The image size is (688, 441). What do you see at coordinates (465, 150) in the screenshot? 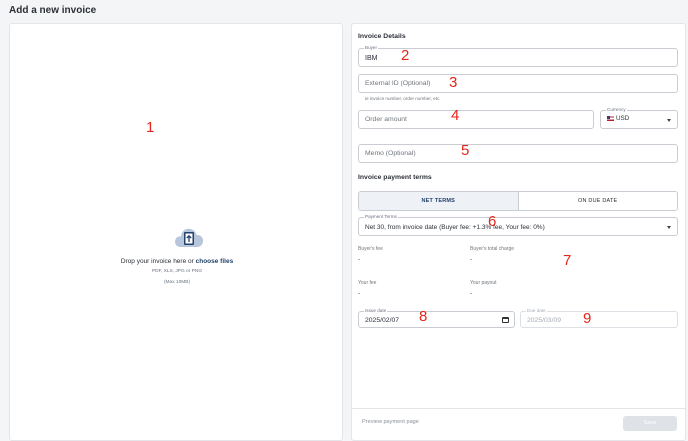
I see `annotation-5: 5` at bounding box center [465, 150].